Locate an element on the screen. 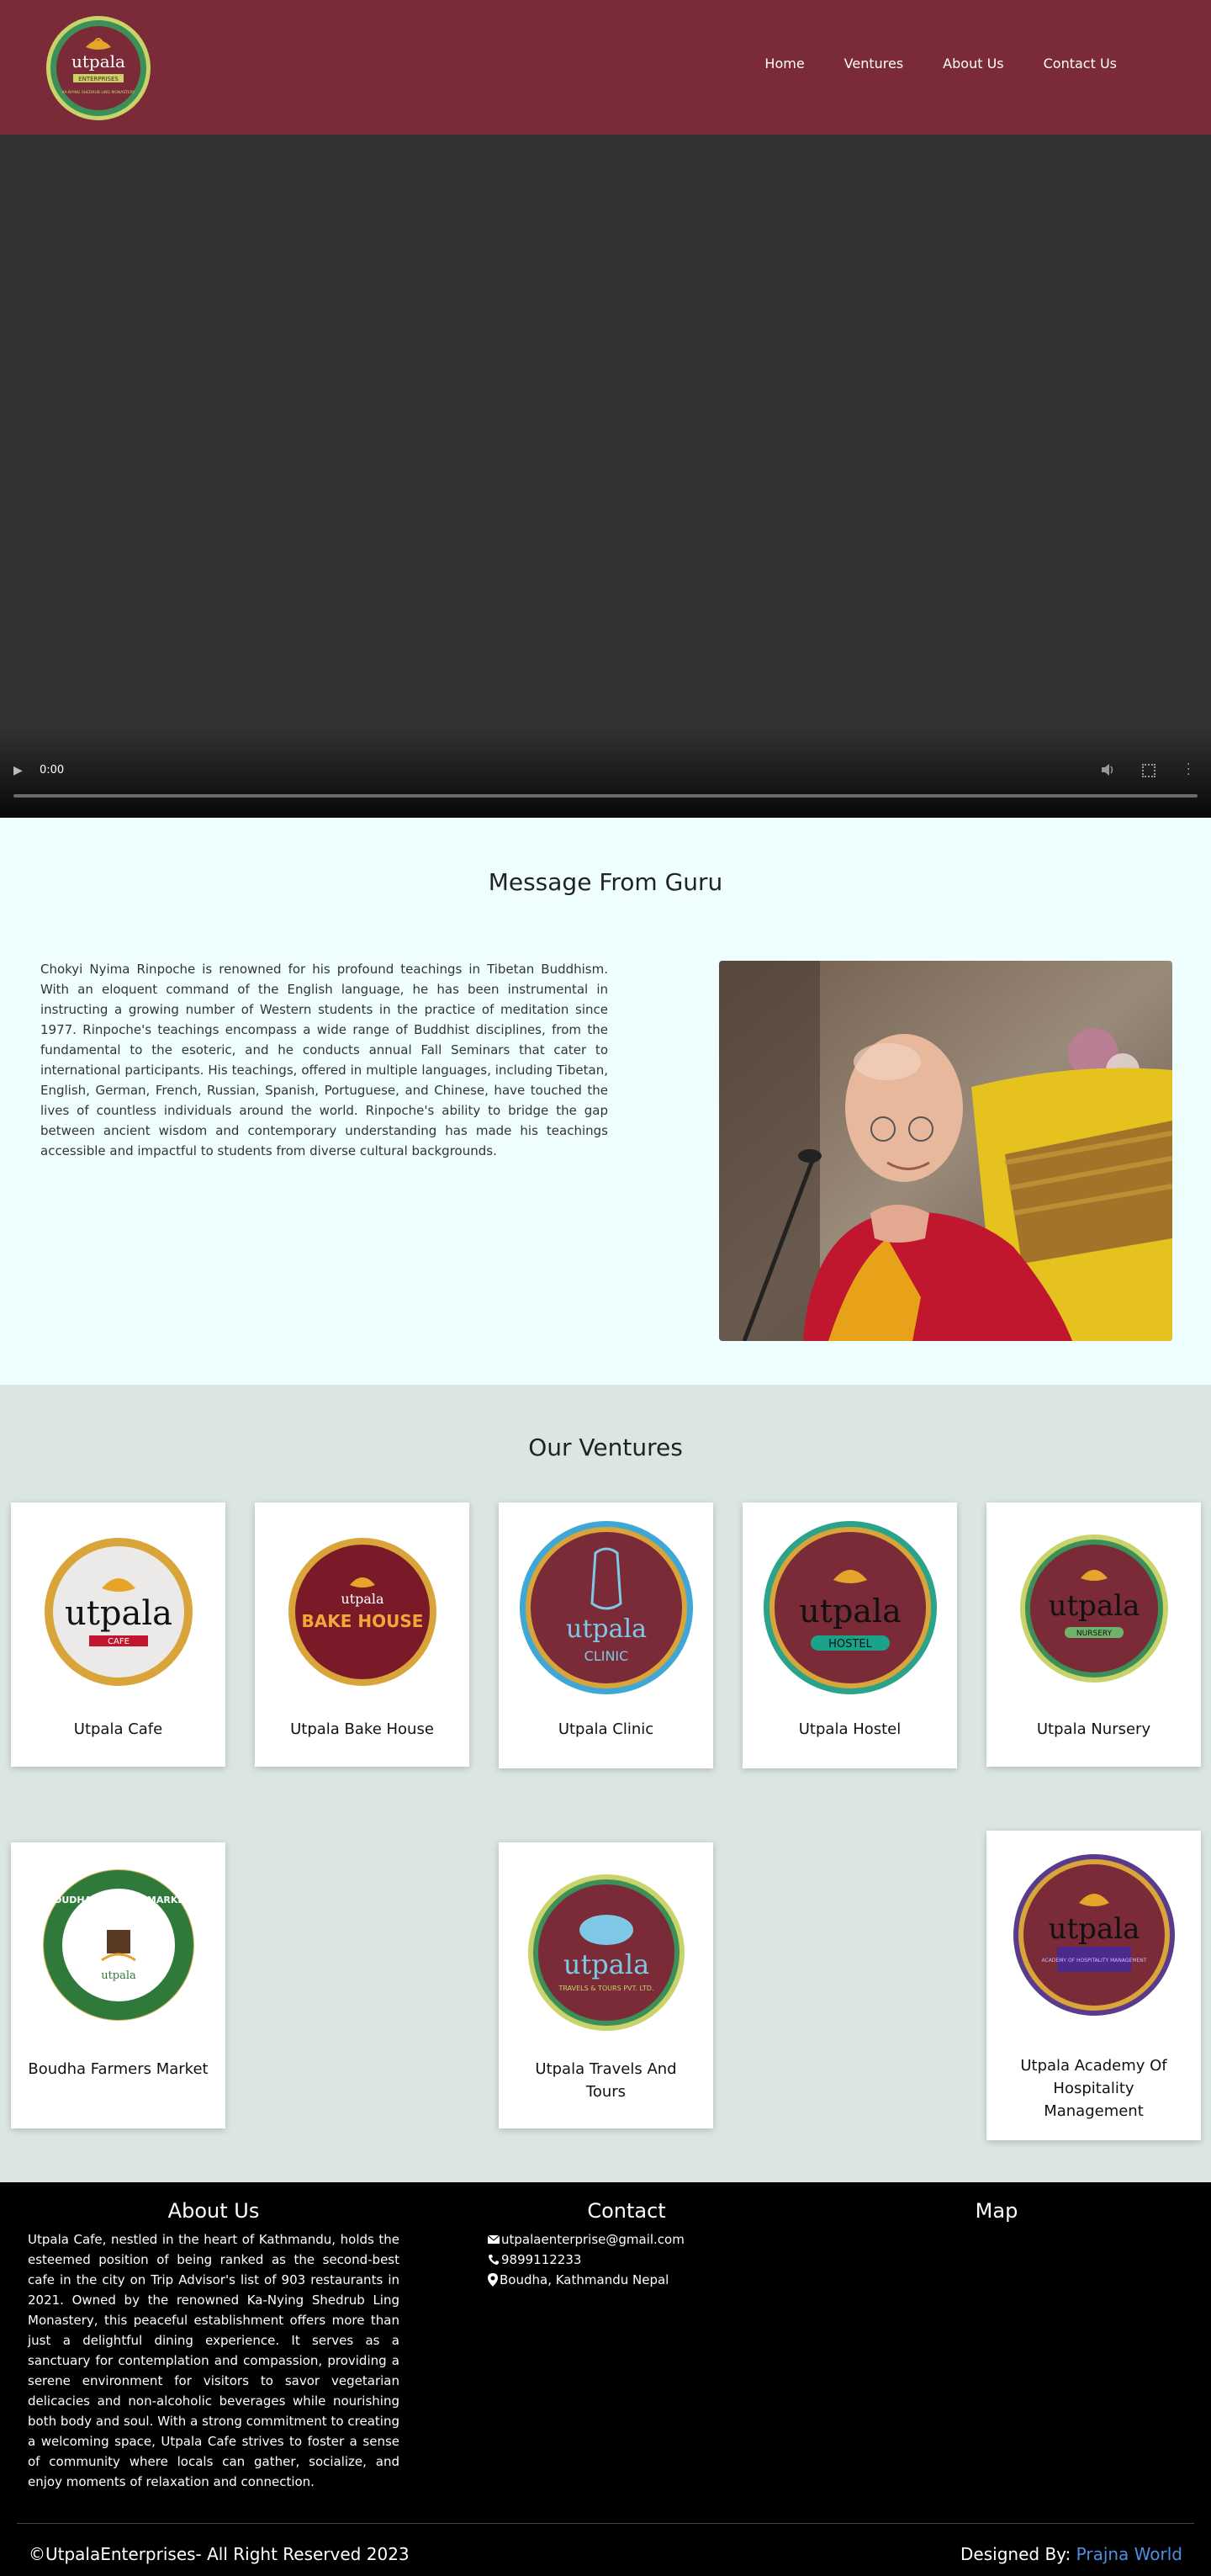  svg-text: NURSERY is located at coordinates (1094, 1634).